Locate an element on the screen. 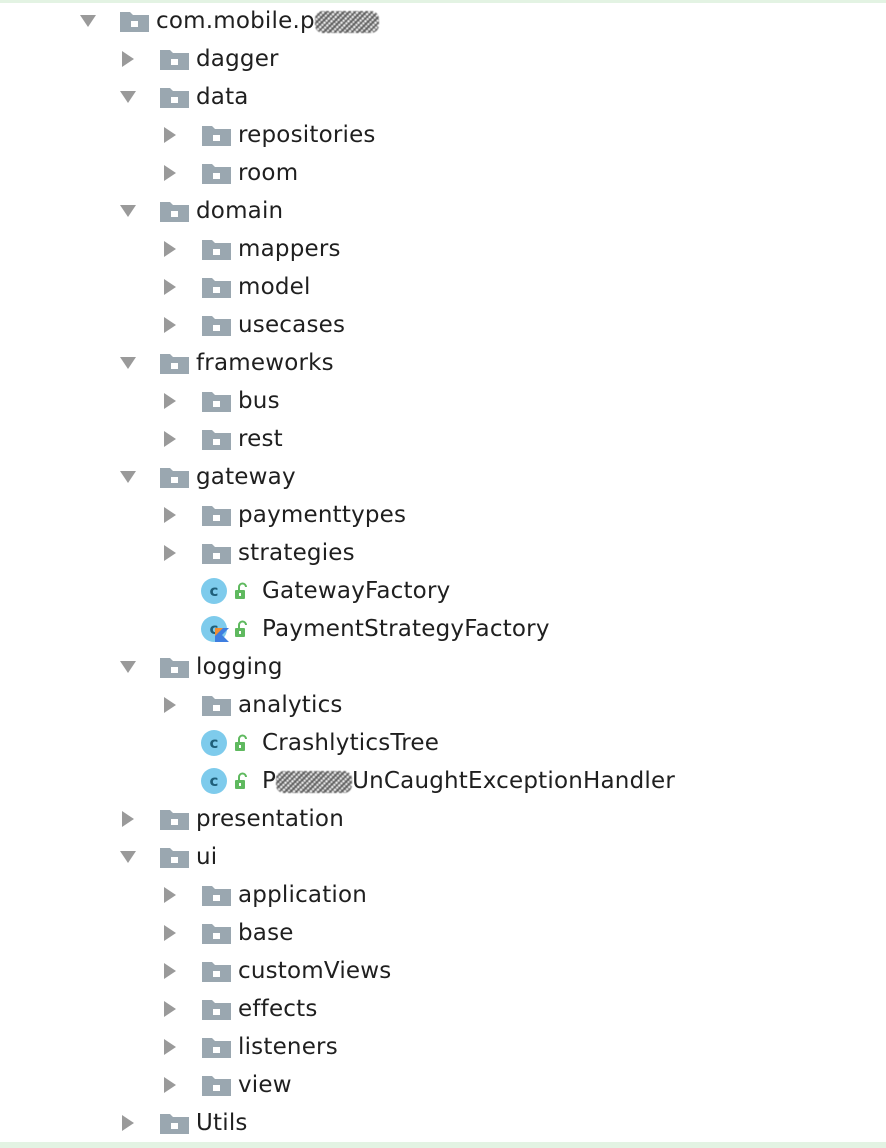 This screenshot has height=1148, width=886. tree-item-label: frameworks is located at coordinates (265, 363).